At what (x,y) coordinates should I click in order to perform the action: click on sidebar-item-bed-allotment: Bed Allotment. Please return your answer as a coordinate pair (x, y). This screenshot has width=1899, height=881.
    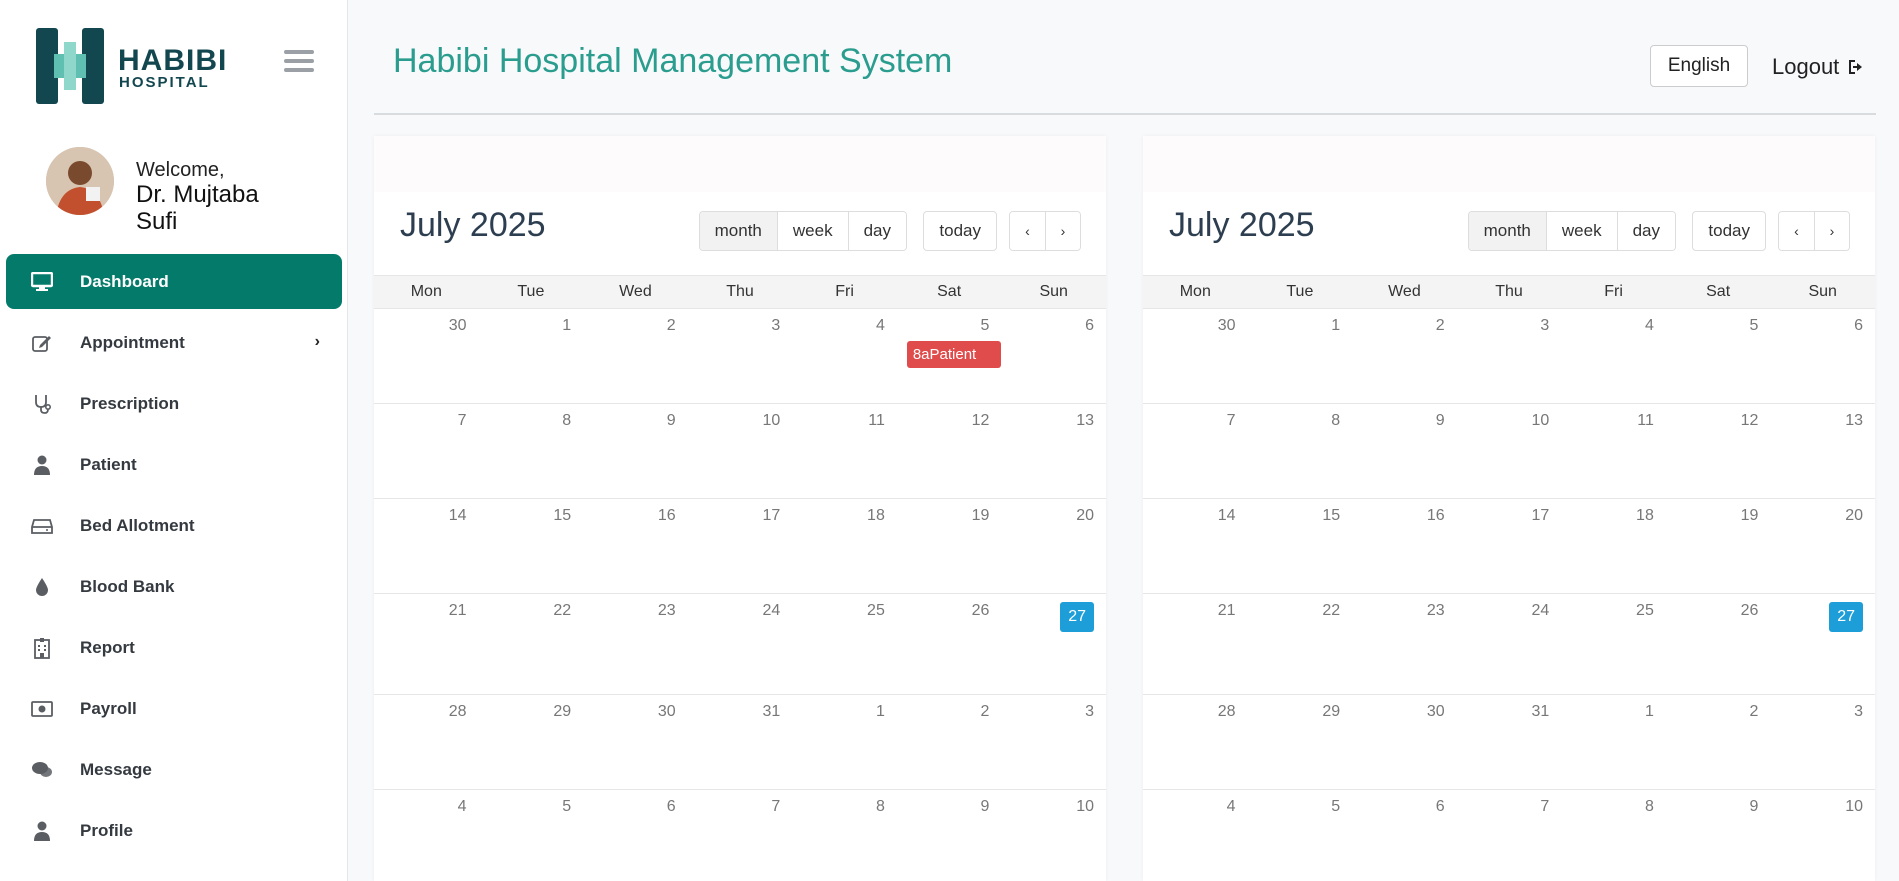
    Looking at the image, I should click on (174, 525).